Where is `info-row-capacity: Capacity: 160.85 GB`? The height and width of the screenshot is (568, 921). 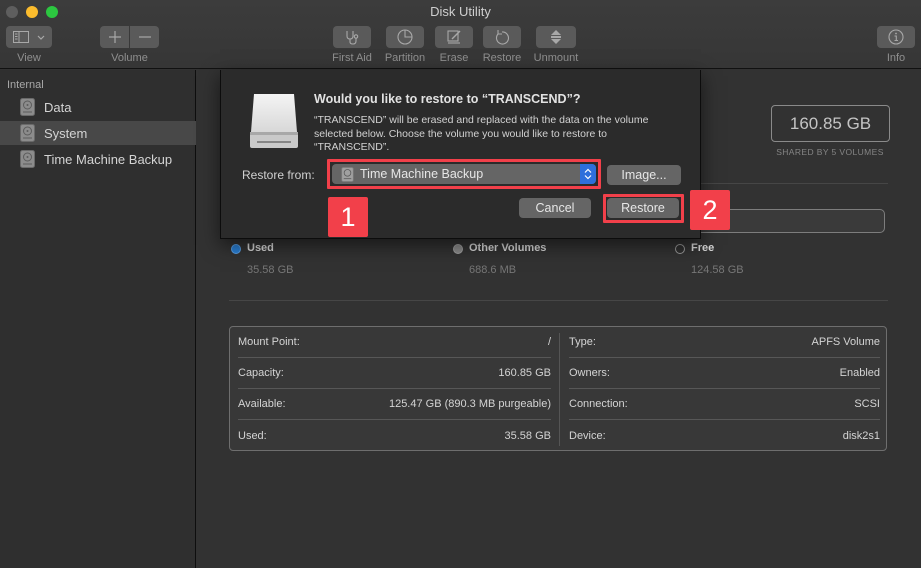 info-row-capacity: Capacity: 160.85 GB is located at coordinates (394, 373).